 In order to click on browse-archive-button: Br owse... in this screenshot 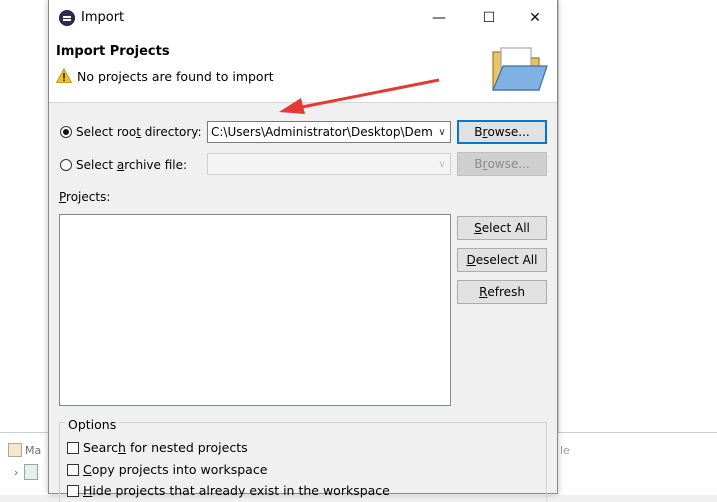, I will do `click(502, 164)`.